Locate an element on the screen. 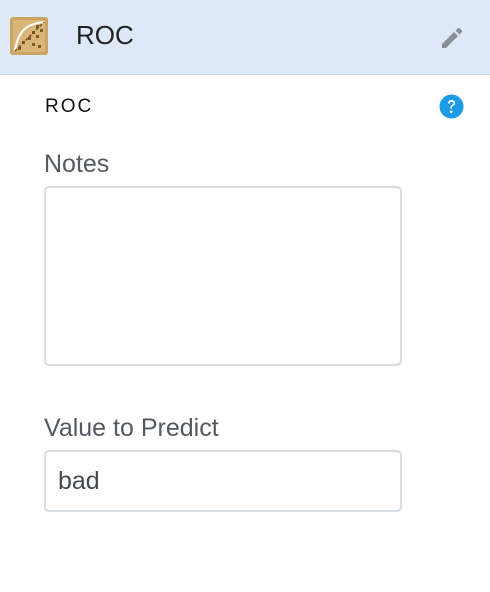 The width and height of the screenshot is (490, 592). notes-label: Notes is located at coordinates (77, 164).